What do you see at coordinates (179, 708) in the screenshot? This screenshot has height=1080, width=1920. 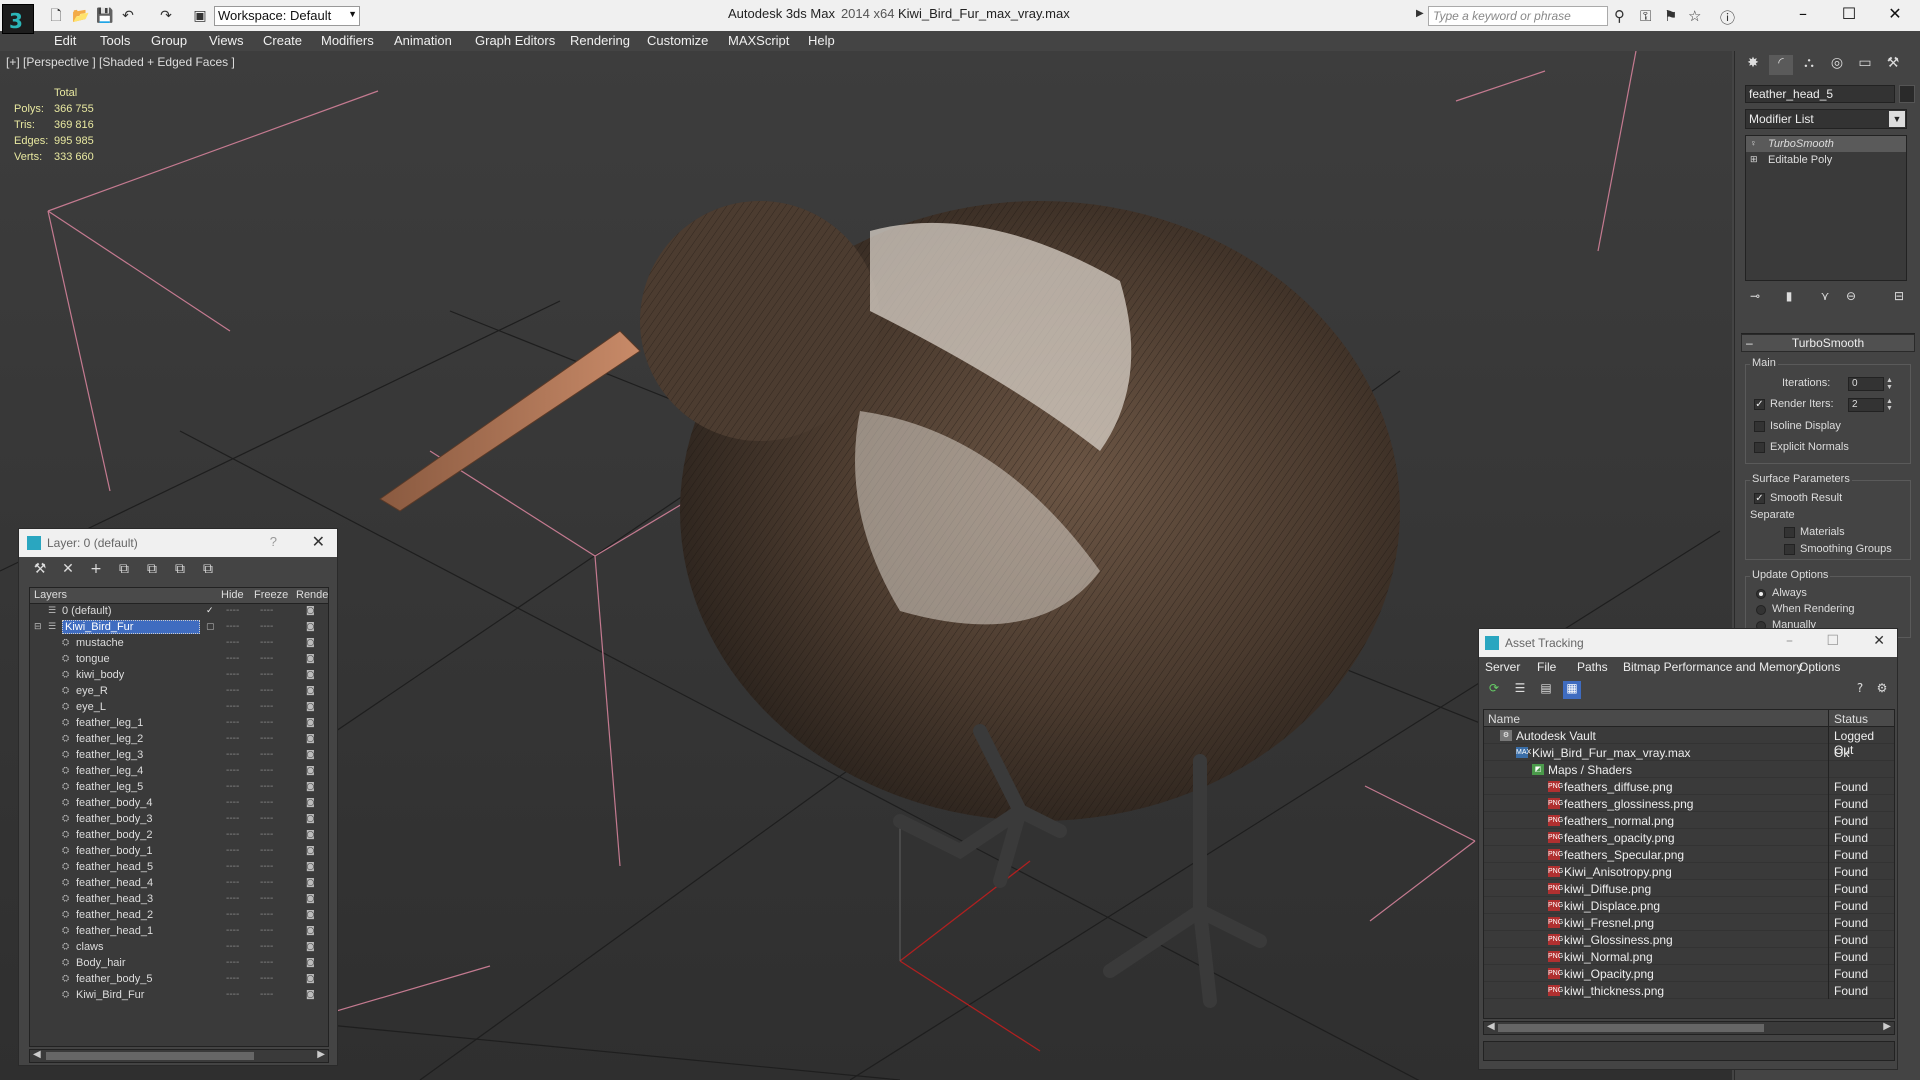 I see `layer-row: ⛭ eye_L ---- ---- ◙` at bounding box center [179, 708].